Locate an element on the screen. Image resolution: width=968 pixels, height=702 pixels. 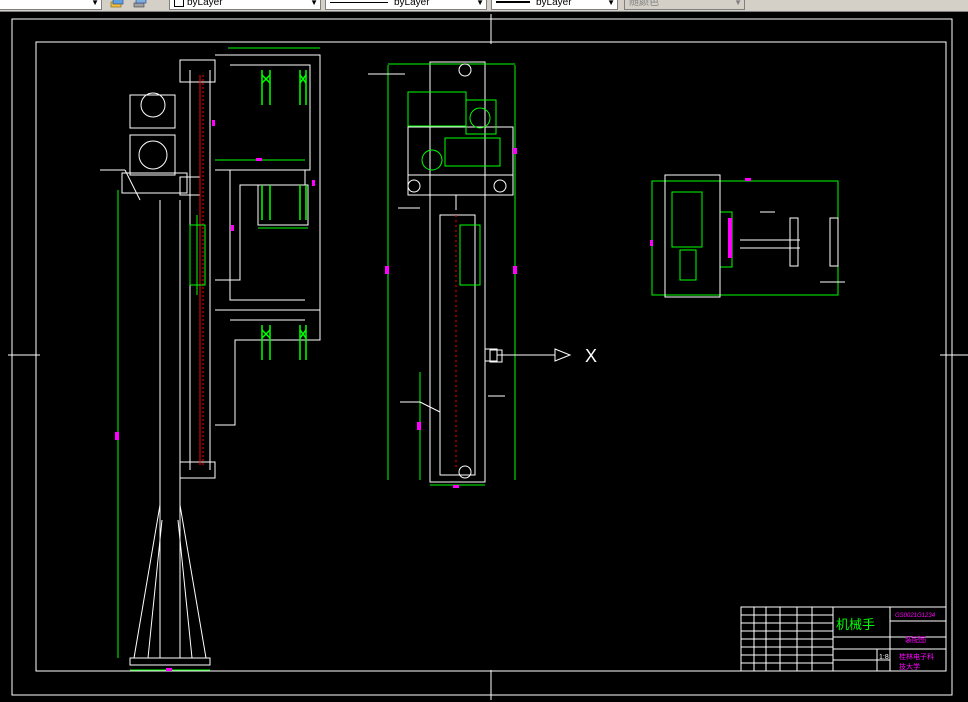
linetype-label: byLayer is located at coordinates (412, 4).